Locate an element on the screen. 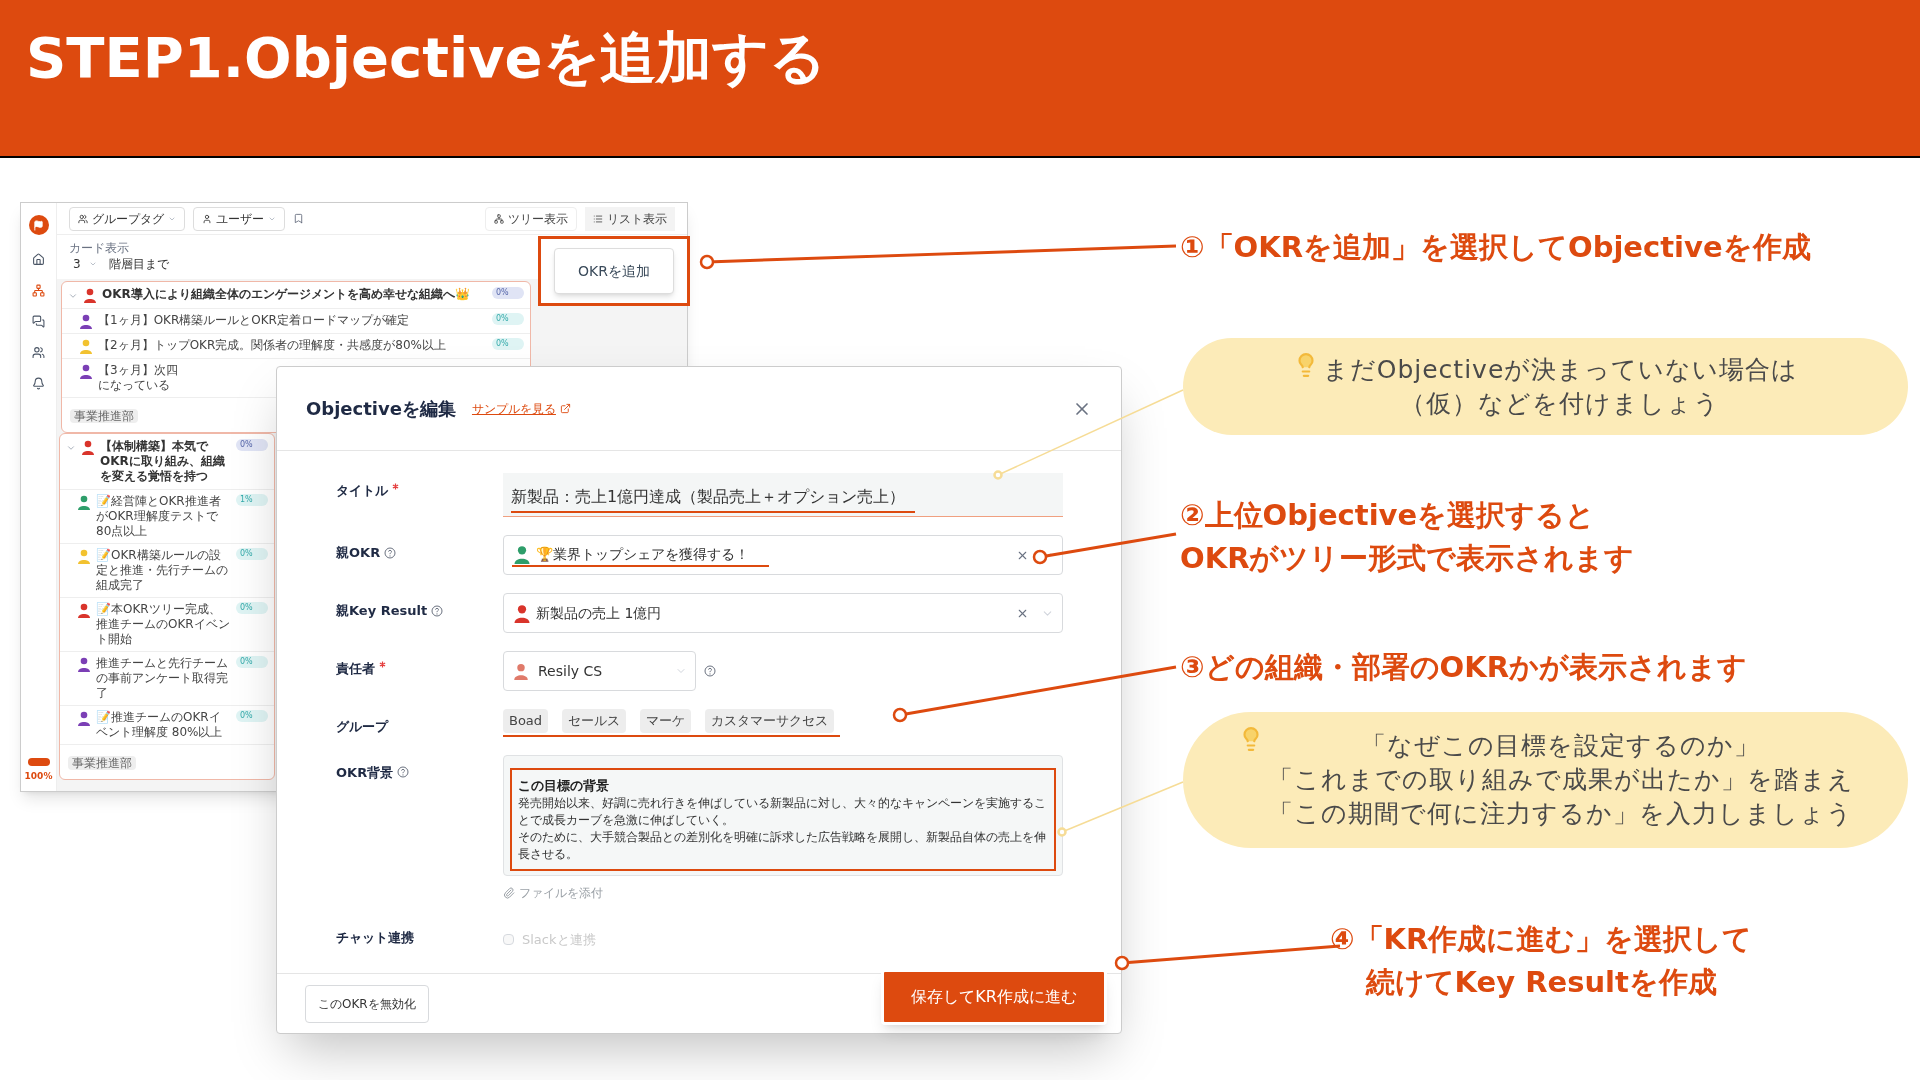 The height and width of the screenshot is (1080, 1920). key-result-text: 【1ヶ月】OKR構築ルールとOKR定着ロードマップが確定 is located at coordinates (254, 320).